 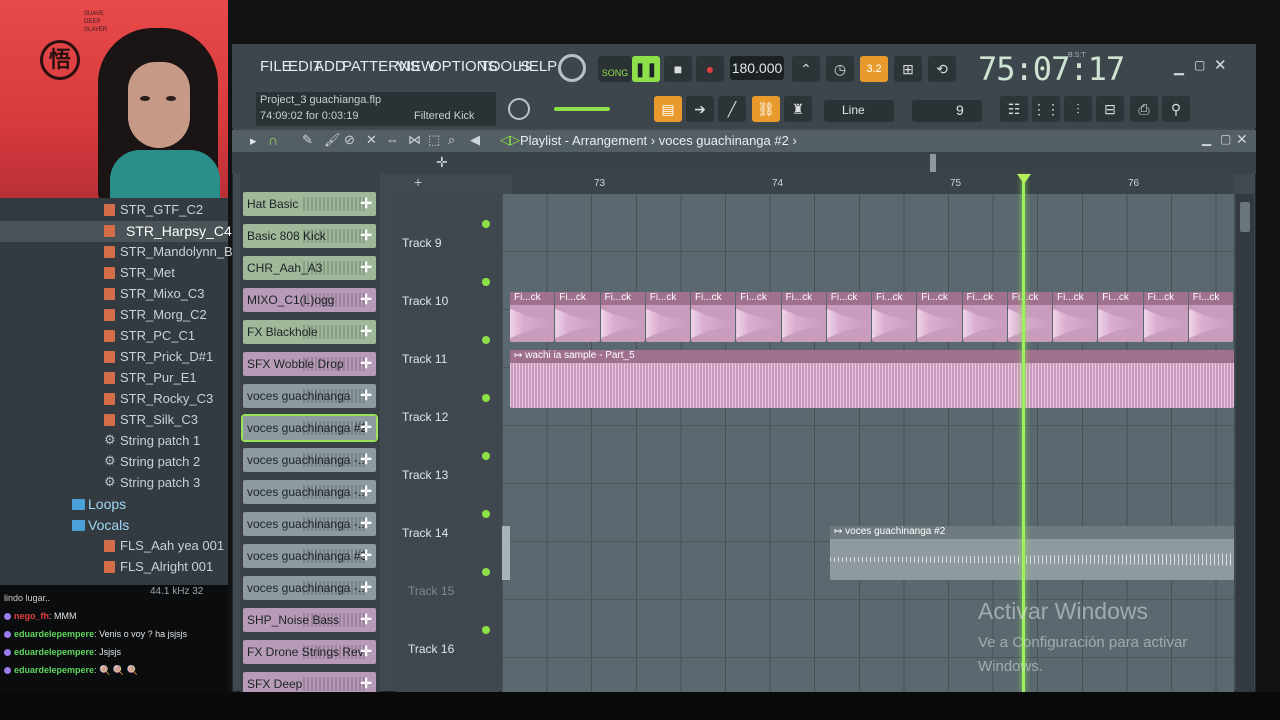 I want to click on lane-track-11: ↦ wachi ia sample - Part_5, so click(x=868, y=359).